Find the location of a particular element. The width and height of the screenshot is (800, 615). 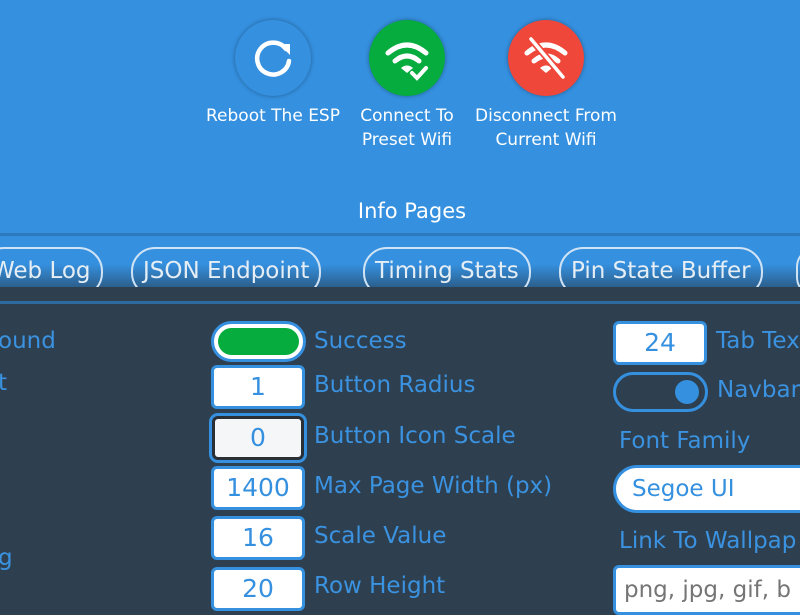

max-page-width-label: Max Page Width (px) is located at coordinates (433, 486).